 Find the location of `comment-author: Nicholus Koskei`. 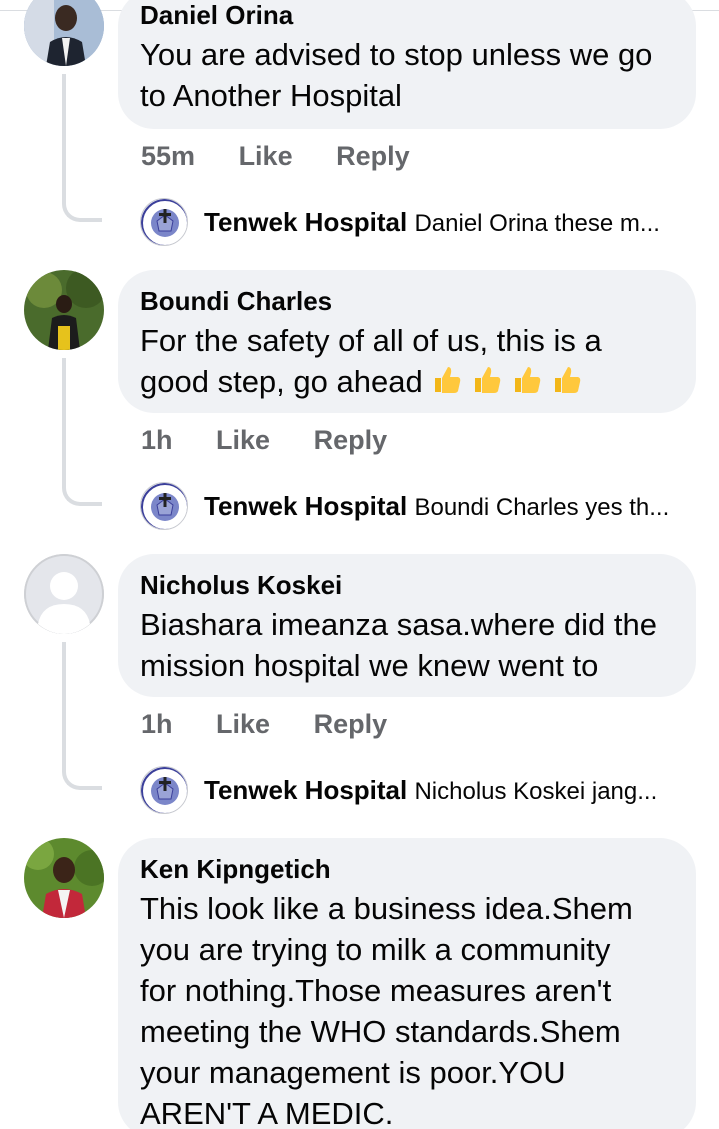

comment-author: Nicholus Koskei is located at coordinates (407, 585).